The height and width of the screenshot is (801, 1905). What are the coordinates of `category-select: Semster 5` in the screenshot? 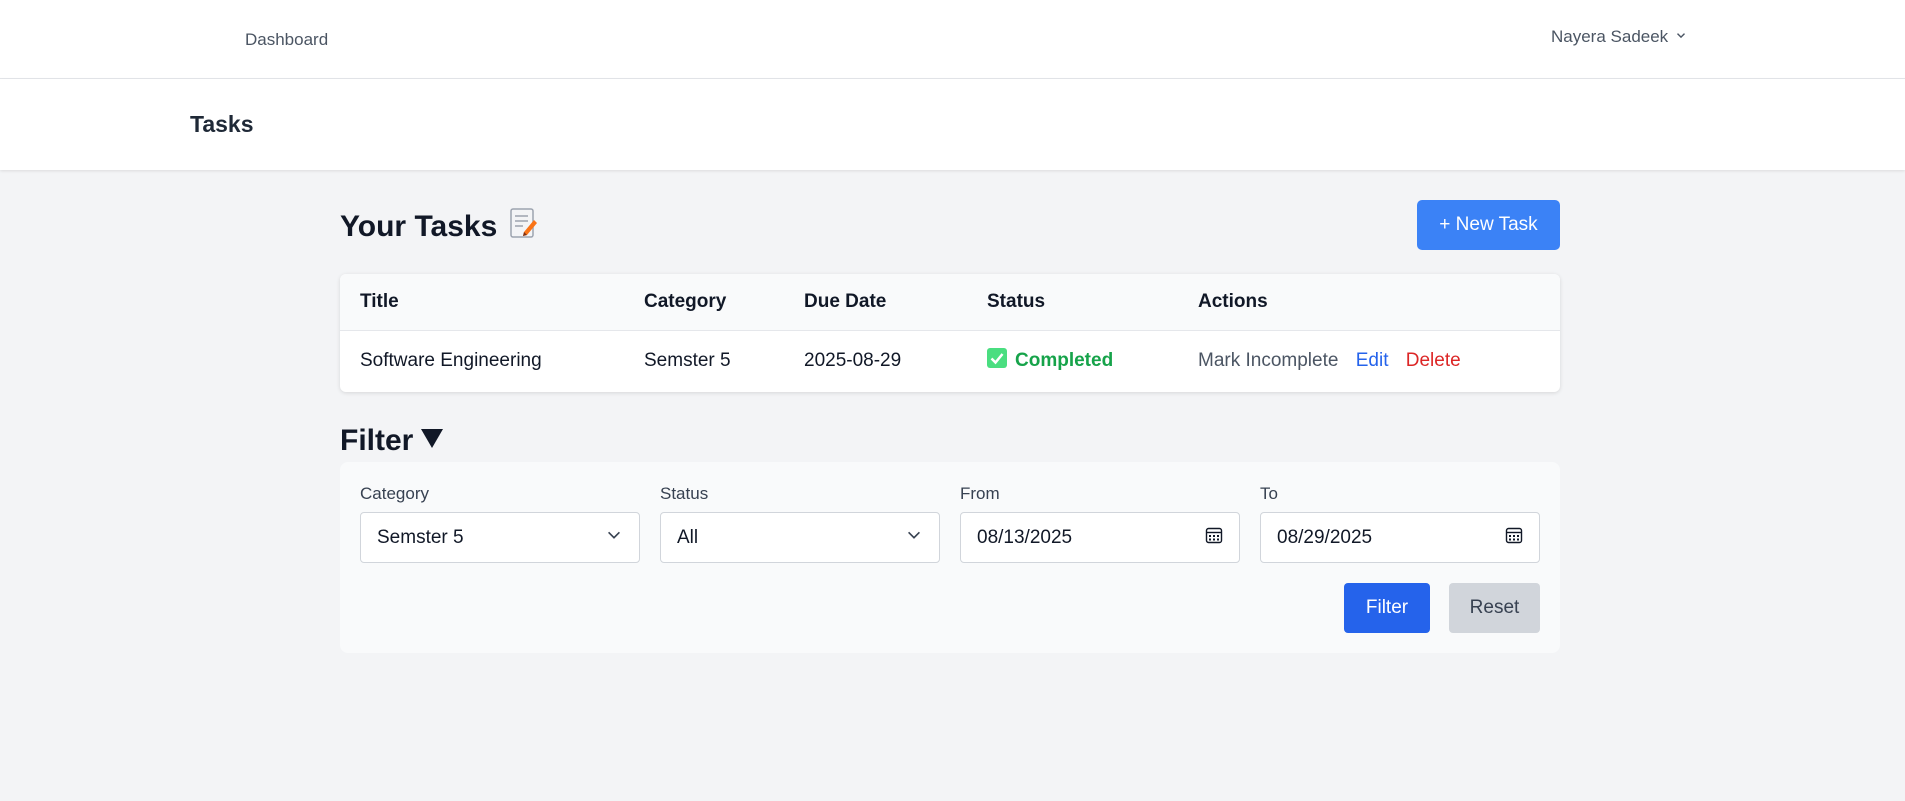 It's located at (500, 537).